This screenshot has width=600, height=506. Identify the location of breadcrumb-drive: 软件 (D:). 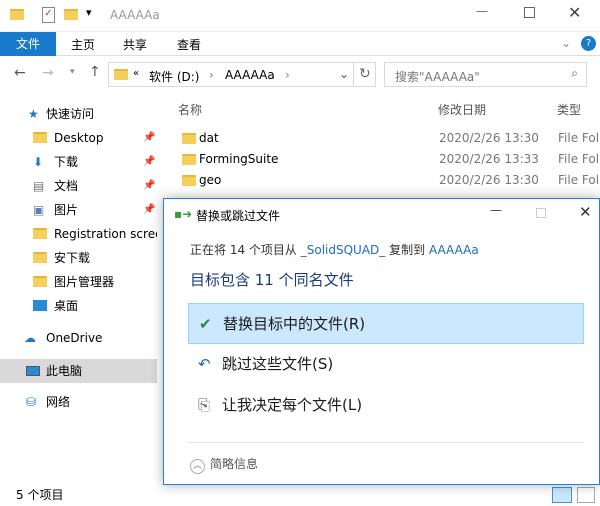
(174, 76).